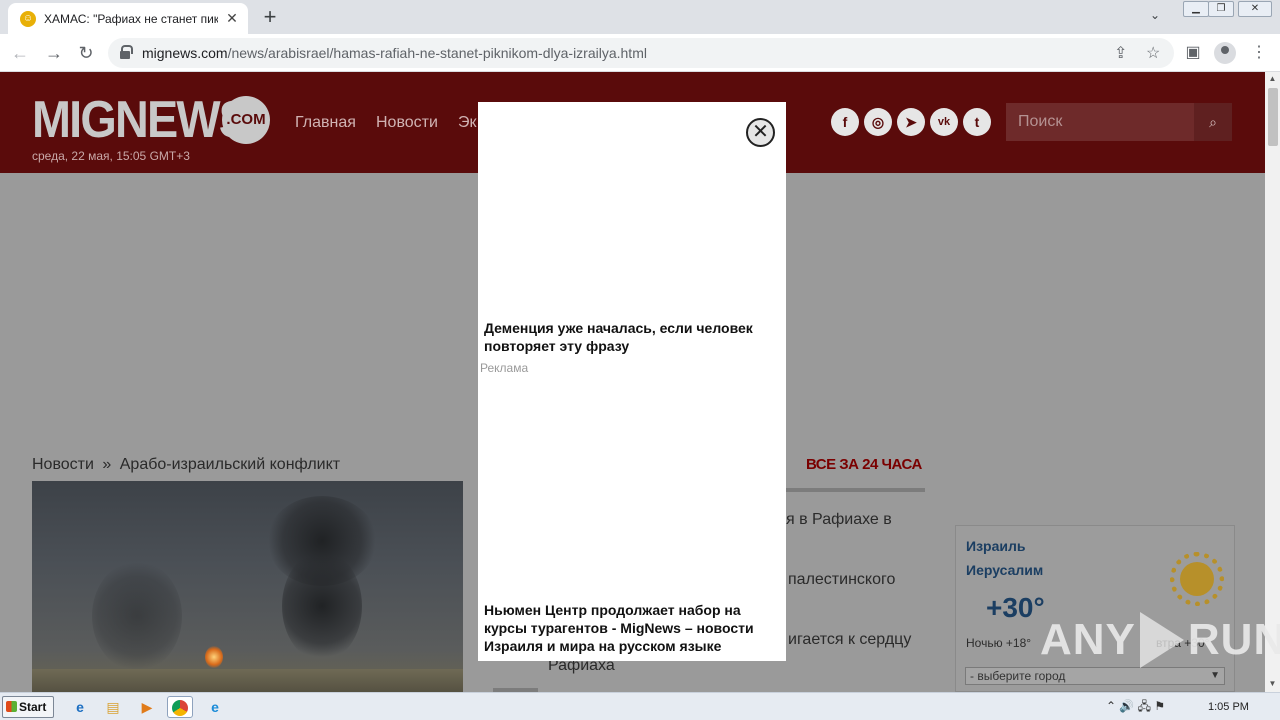 The width and height of the screenshot is (1280, 720). I want to click on news-item-3: игается к сердцу, so click(849, 640).